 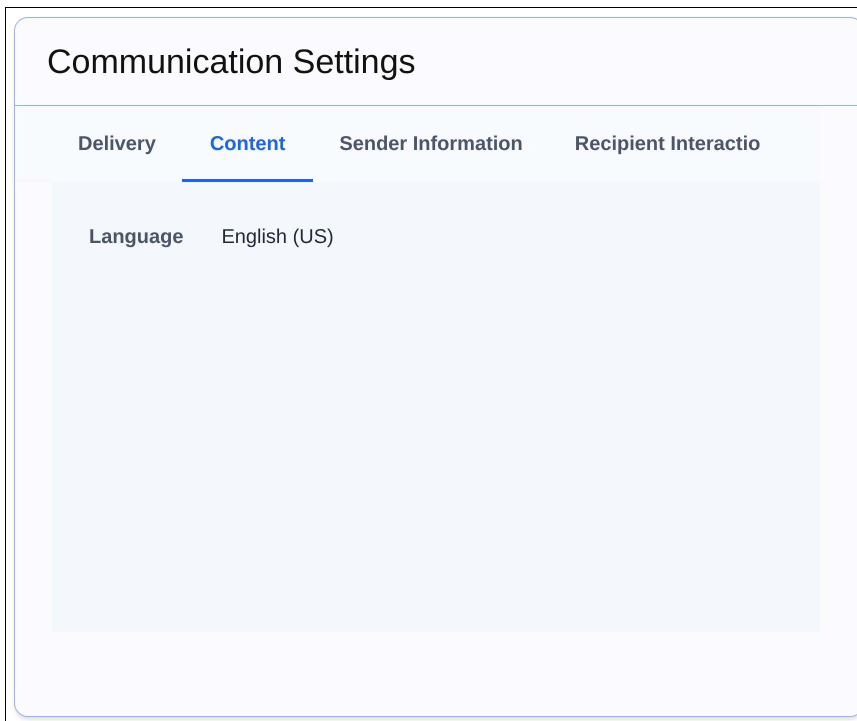 What do you see at coordinates (231, 61) in the screenshot?
I see `window-title: Communication Settings` at bounding box center [231, 61].